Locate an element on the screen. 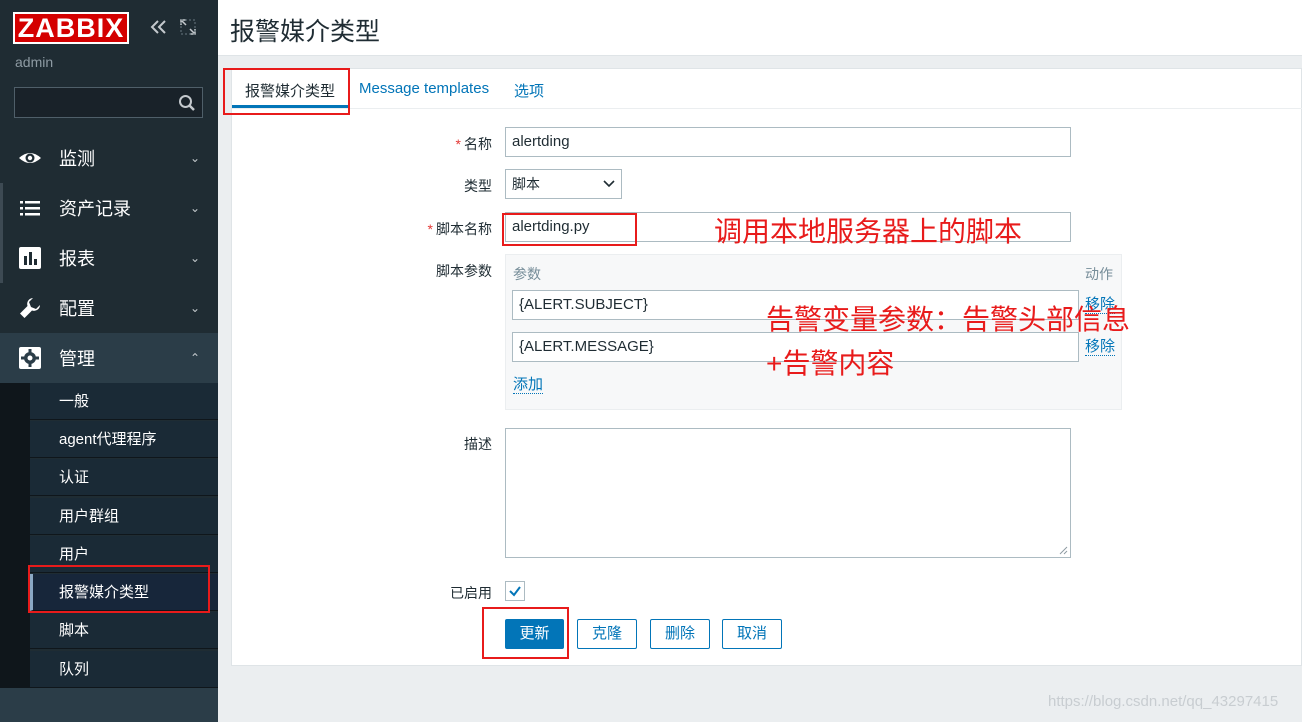  menu-inventory: 资产记录 ⌄ is located at coordinates (109, 208).